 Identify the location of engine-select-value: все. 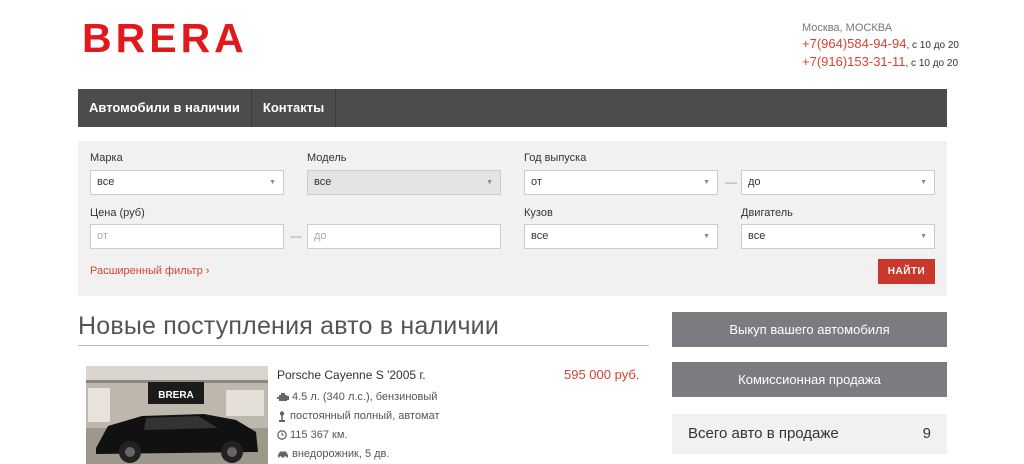
(757, 236).